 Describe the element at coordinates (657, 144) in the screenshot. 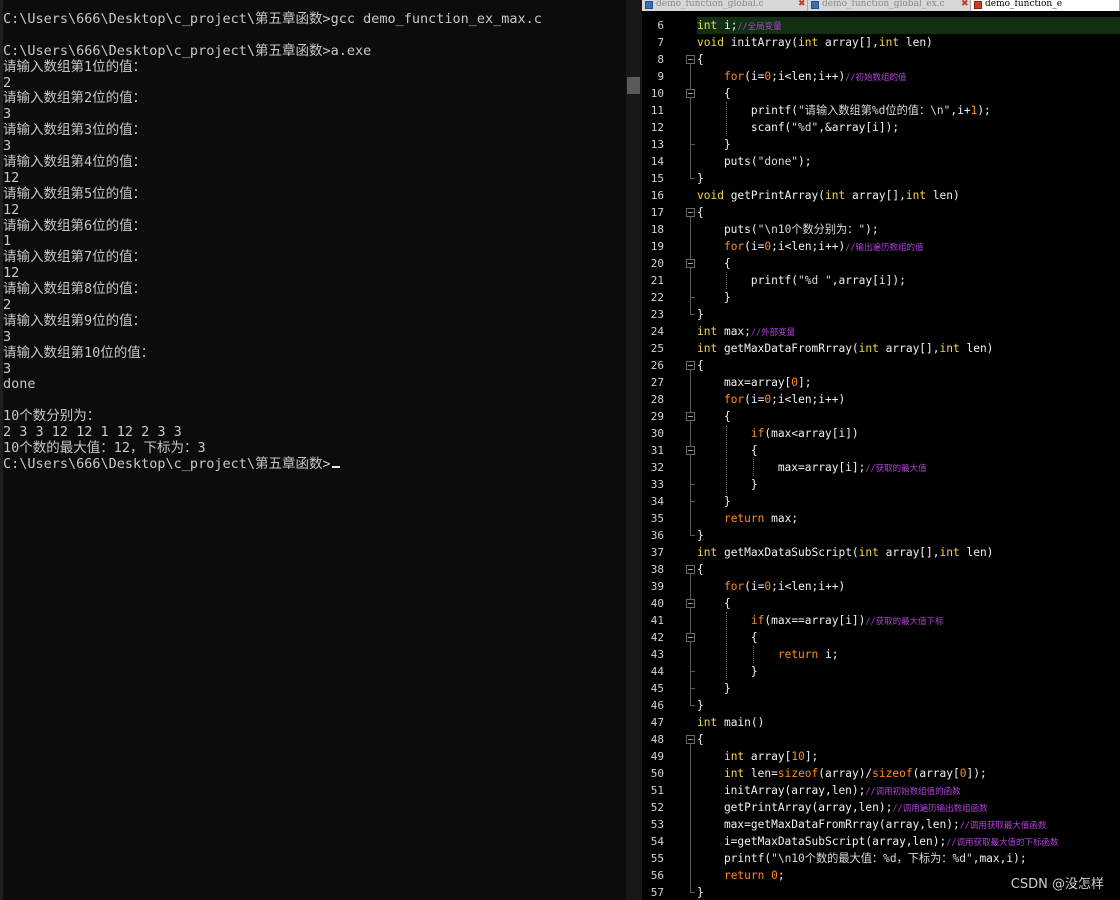

I see `line-number: 13` at that location.